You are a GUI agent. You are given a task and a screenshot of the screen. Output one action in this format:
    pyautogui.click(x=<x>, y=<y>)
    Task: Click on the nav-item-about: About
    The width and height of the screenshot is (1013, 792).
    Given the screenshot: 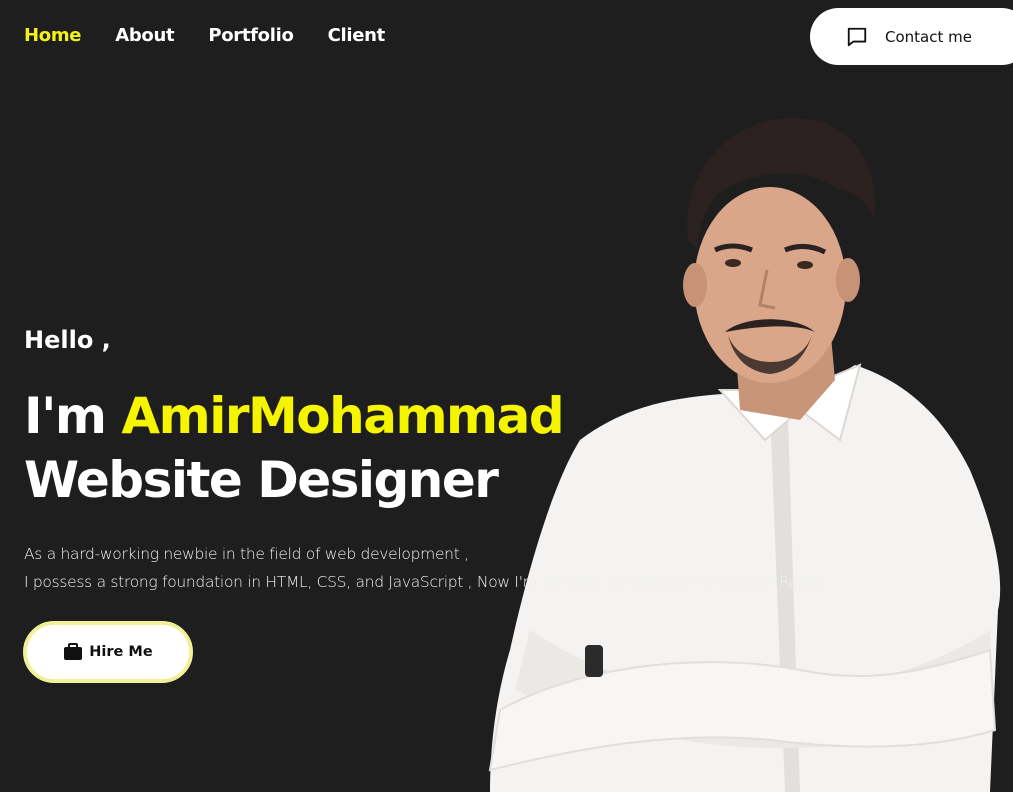 What is the action you would take?
    pyautogui.click(x=144, y=35)
    